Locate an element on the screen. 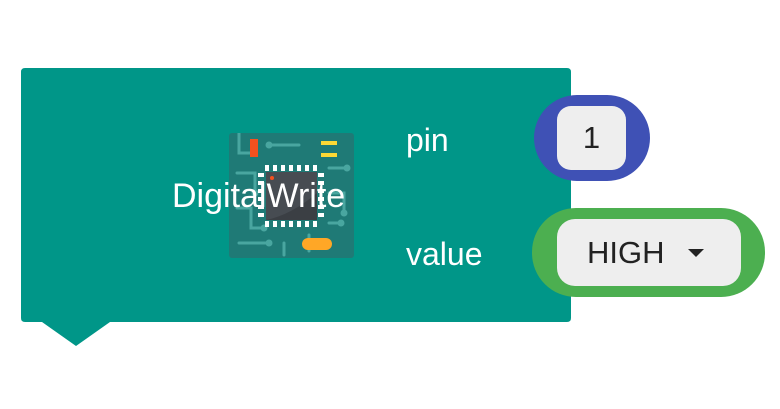 This screenshot has height=409, width=780. dropdown-arrow-icon is located at coordinates (696, 253).